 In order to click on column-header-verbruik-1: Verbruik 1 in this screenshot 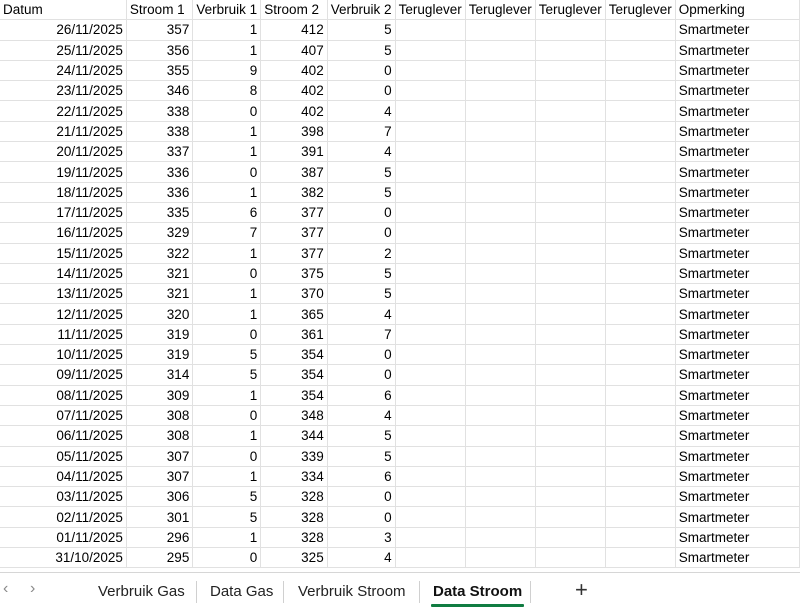, I will do `click(227, 10)`.